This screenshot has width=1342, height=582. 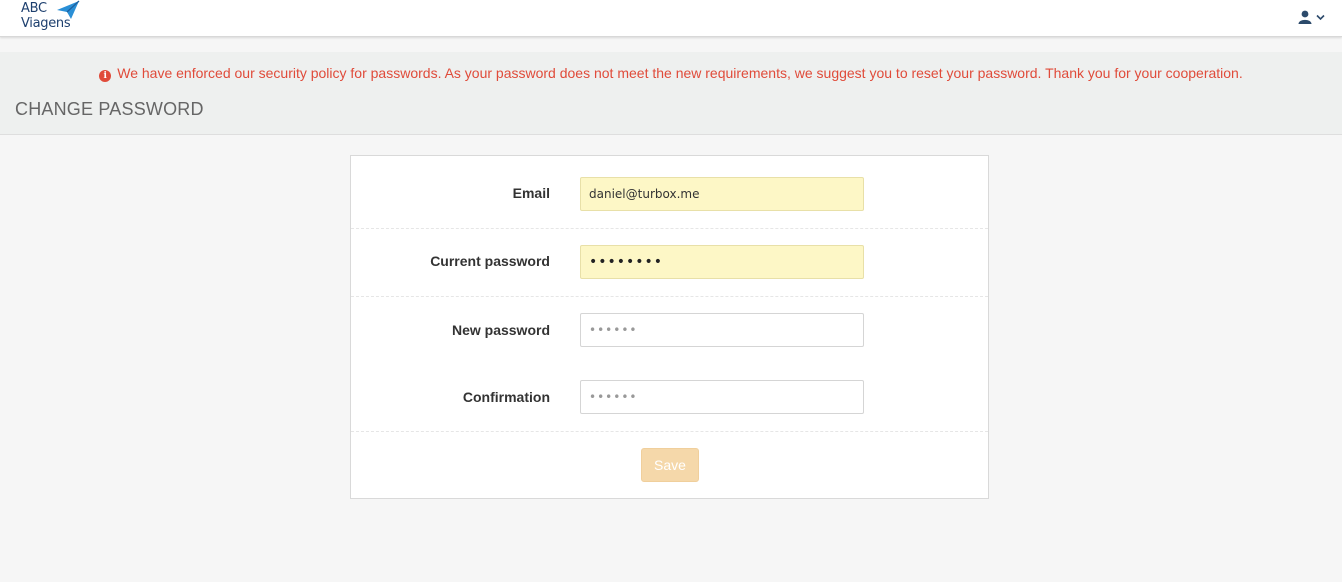 What do you see at coordinates (500, 330) in the screenshot?
I see `new-password-label: New password` at bounding box center [500, 330].